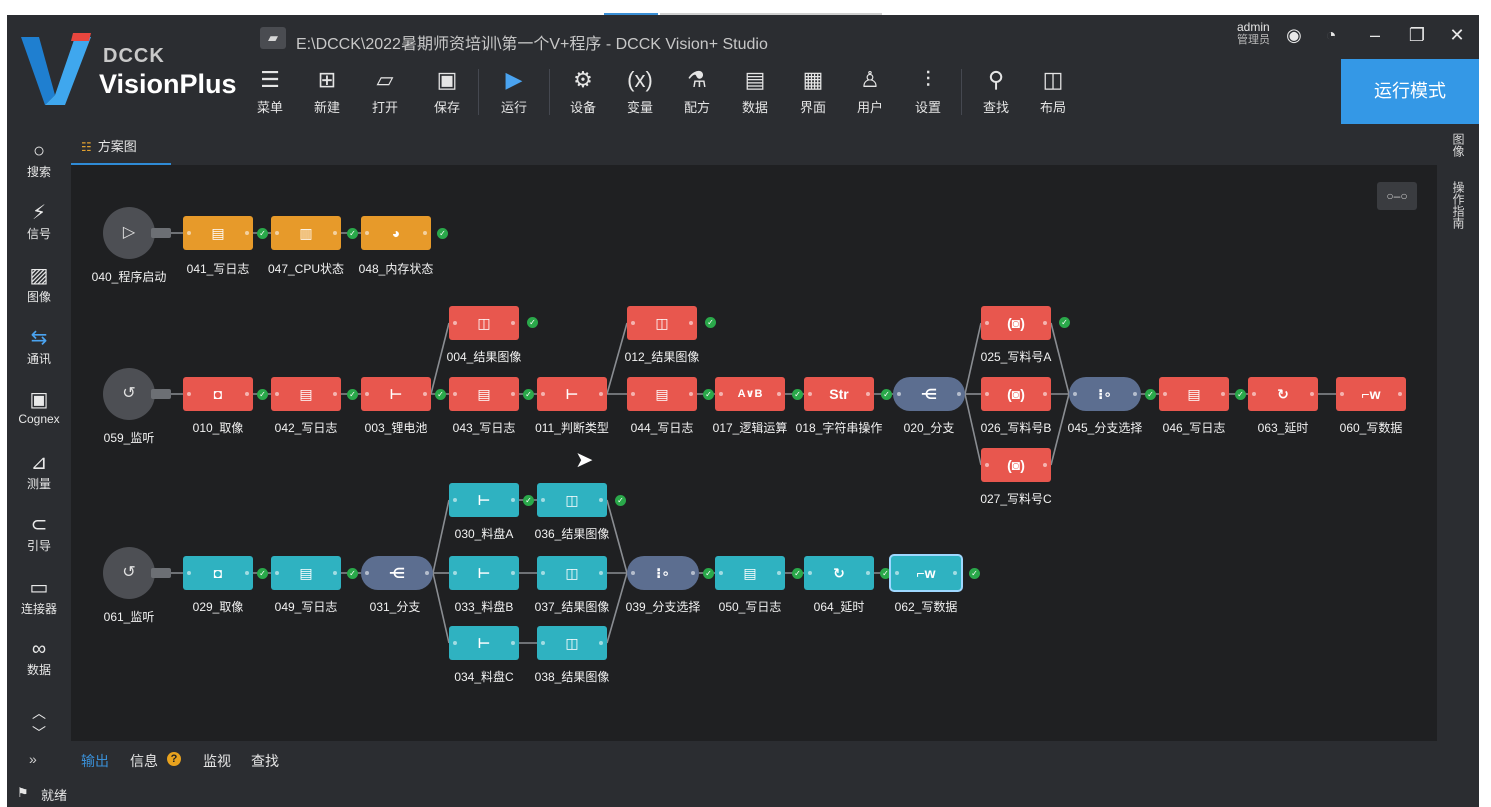 This screenshot has width=1491, height=807. I want to click on toolbar-variable-button: (x) 变量, so click(640, 89).